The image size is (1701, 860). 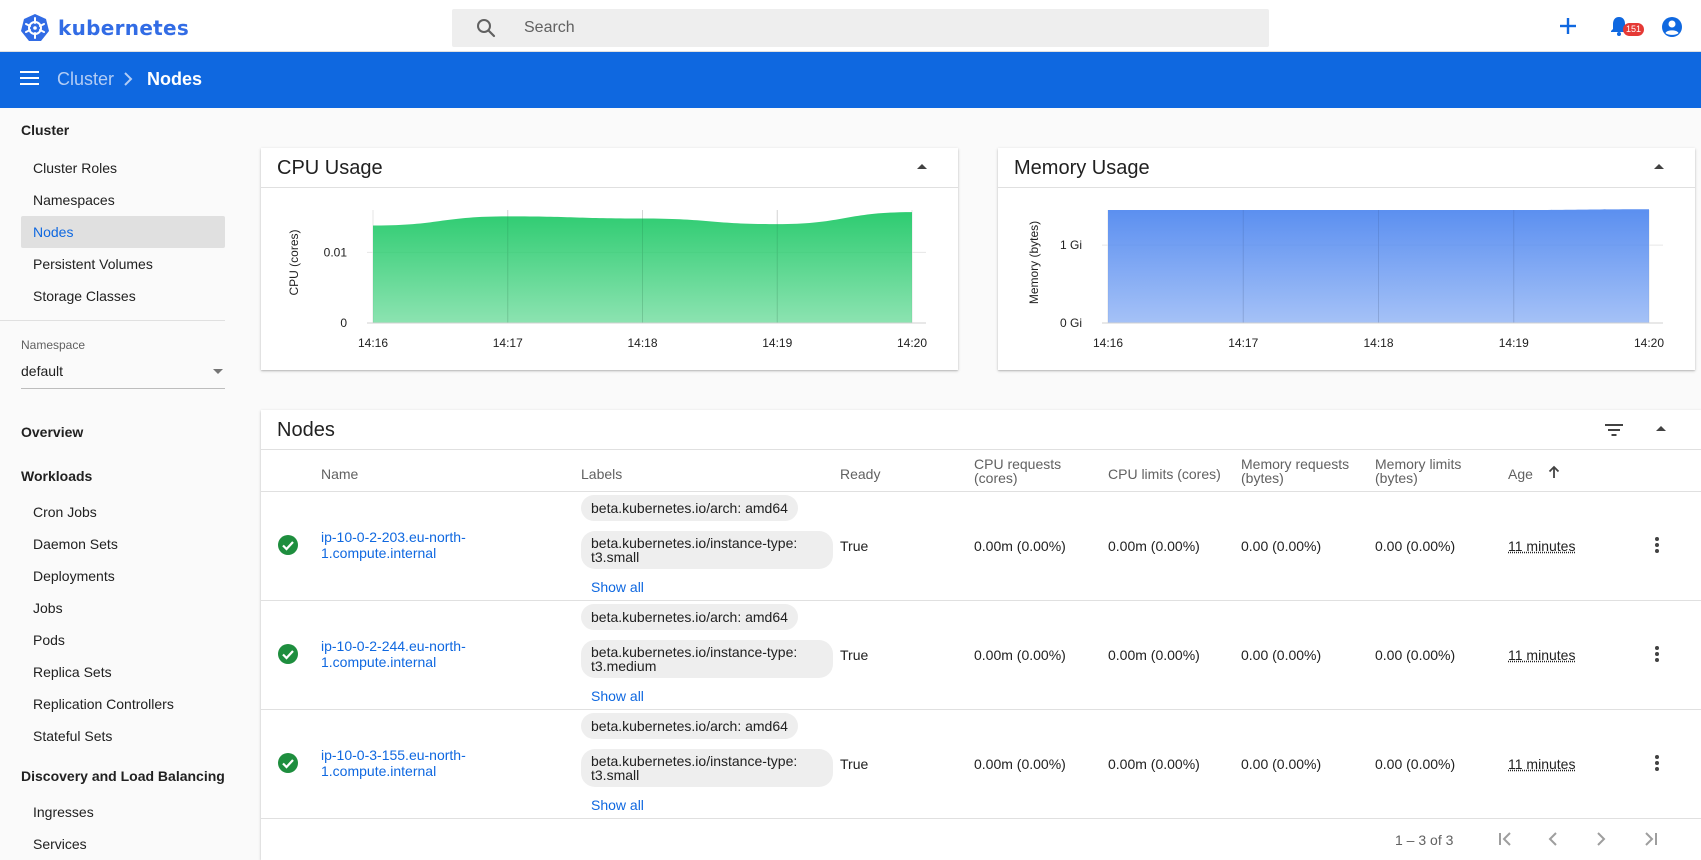 I want to click on column-header-cpu-limits: CPU limits (cores), so click(x=1164, y=474).